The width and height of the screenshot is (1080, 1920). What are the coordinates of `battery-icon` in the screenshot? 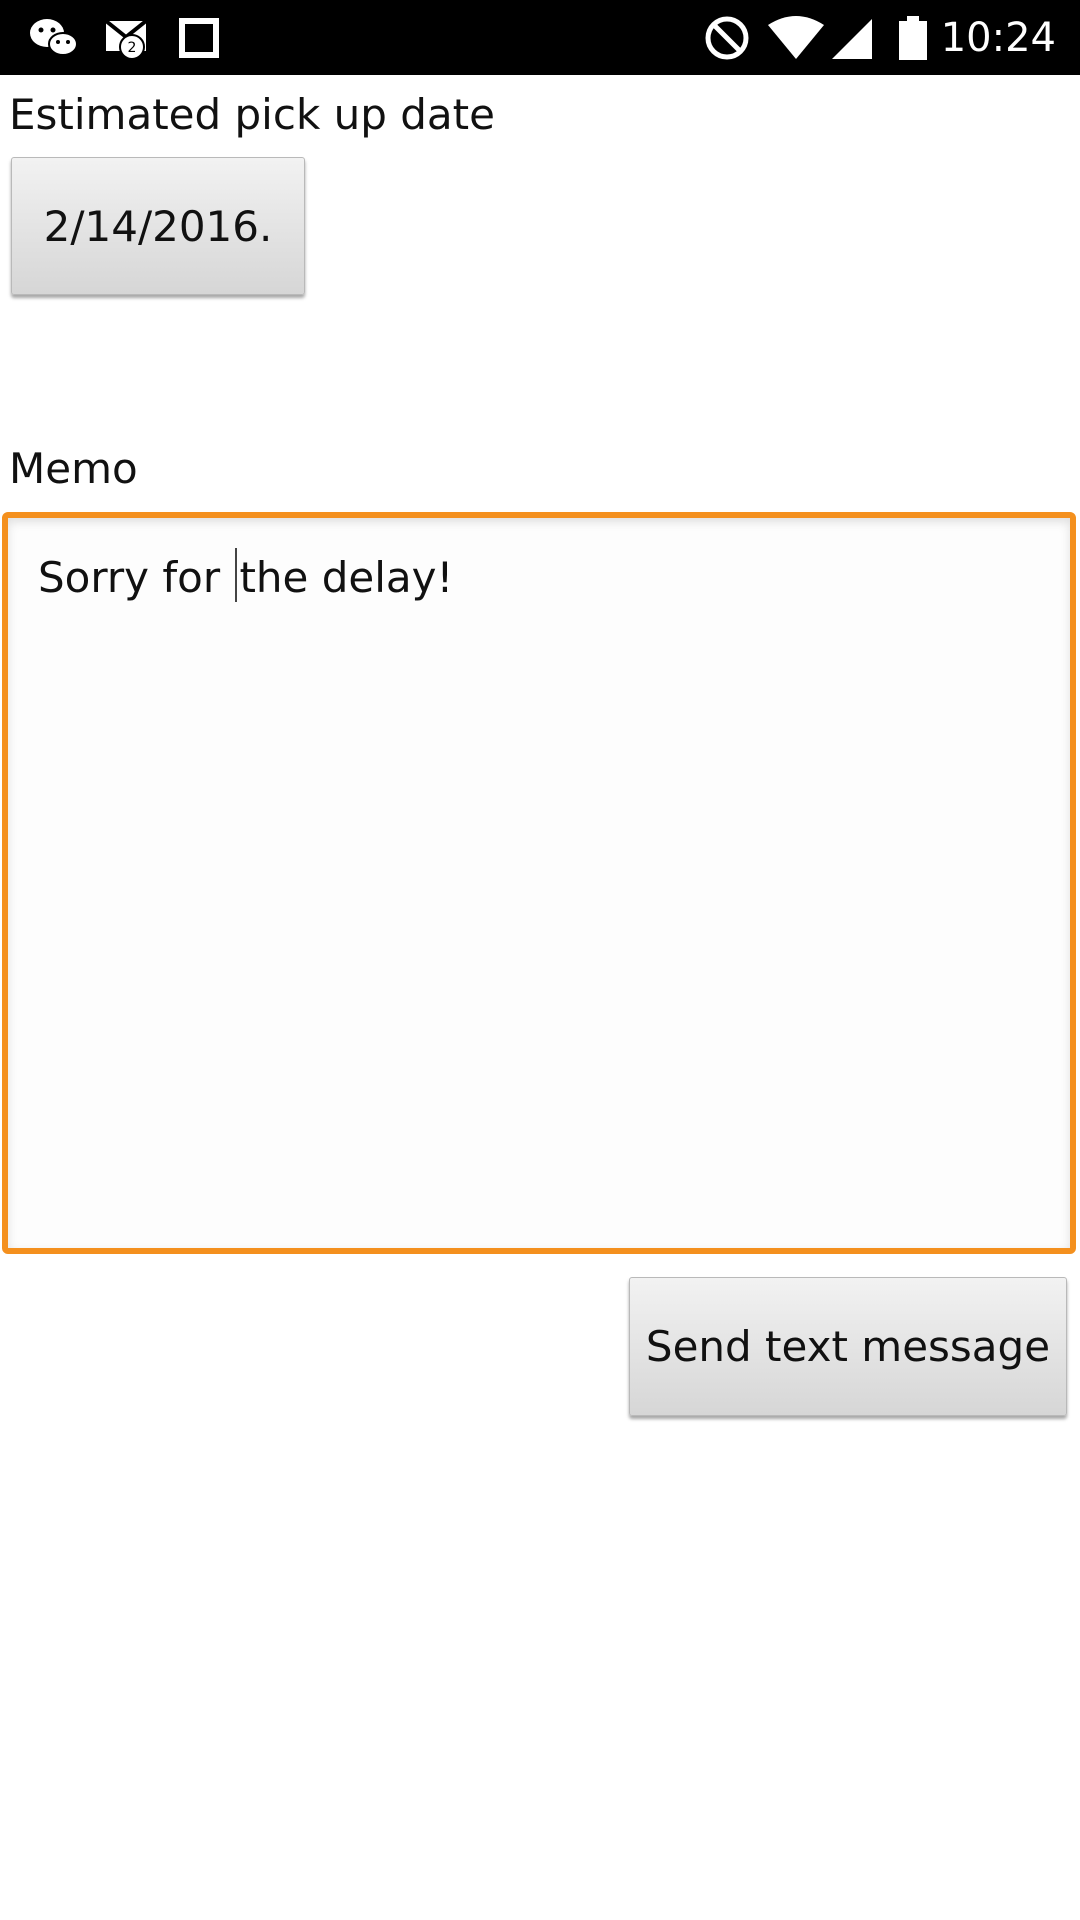 It's located at (913, 37).